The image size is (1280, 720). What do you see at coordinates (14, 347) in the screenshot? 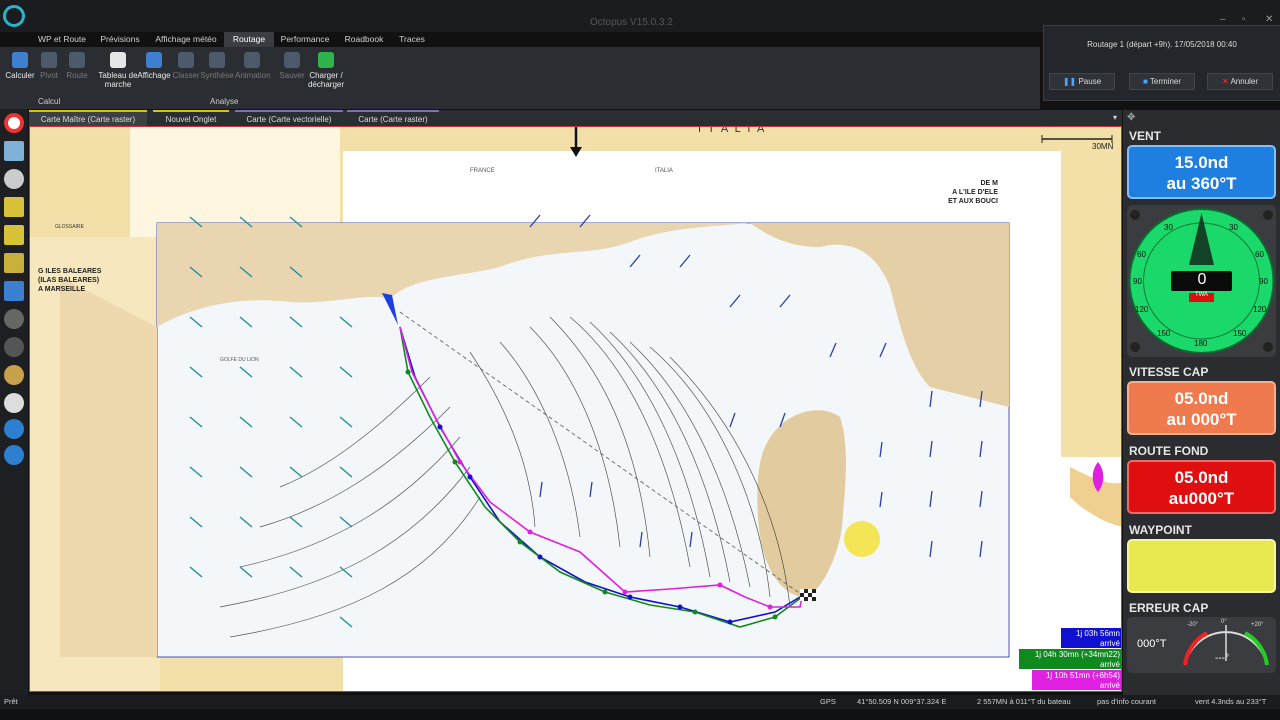
I see `circle-icon` at bounding box center [14, 347].